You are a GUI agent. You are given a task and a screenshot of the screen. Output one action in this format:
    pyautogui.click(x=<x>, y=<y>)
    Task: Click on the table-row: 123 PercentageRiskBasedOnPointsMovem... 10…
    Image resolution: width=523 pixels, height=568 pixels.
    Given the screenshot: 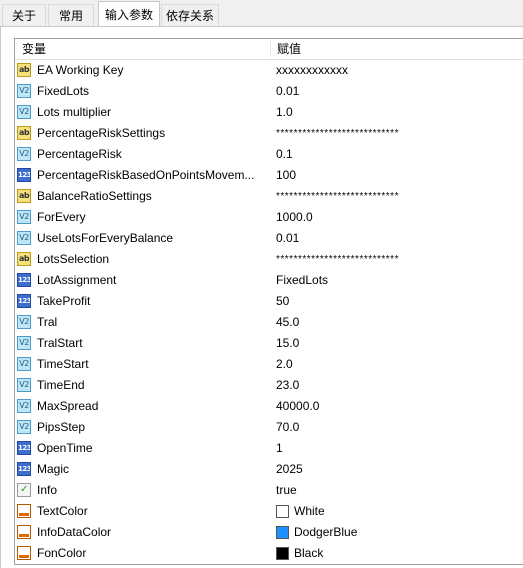 What is the action you would take?
    pyautogui.click(x=269, y=175)
    